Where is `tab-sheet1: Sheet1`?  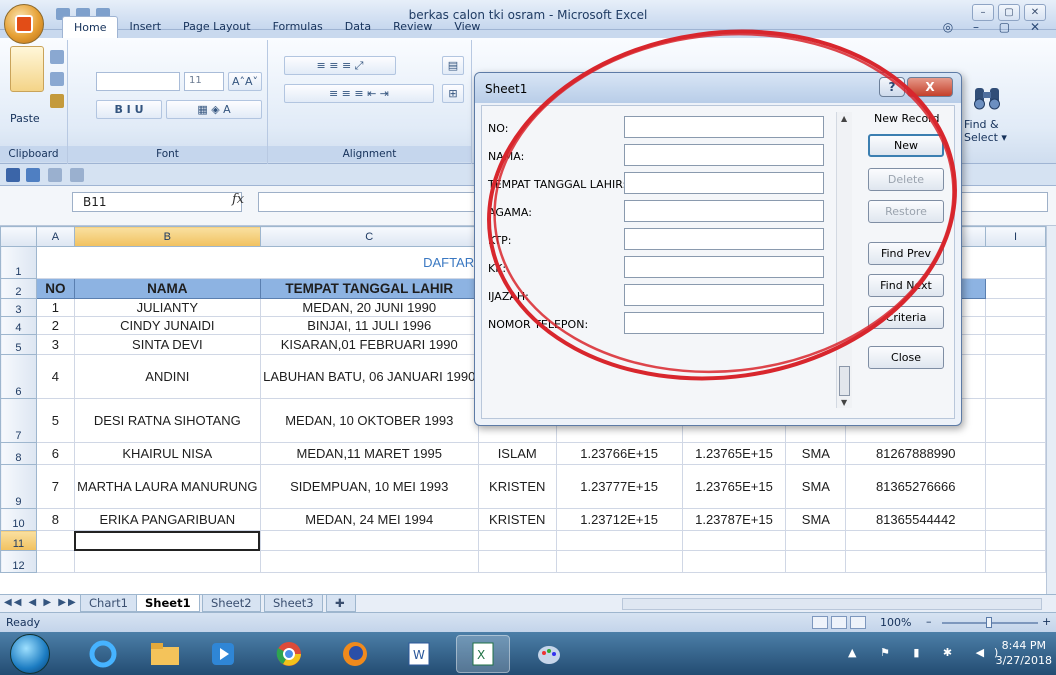 tab-sheet1: Sheet1 is located at coordinates (168, 603).